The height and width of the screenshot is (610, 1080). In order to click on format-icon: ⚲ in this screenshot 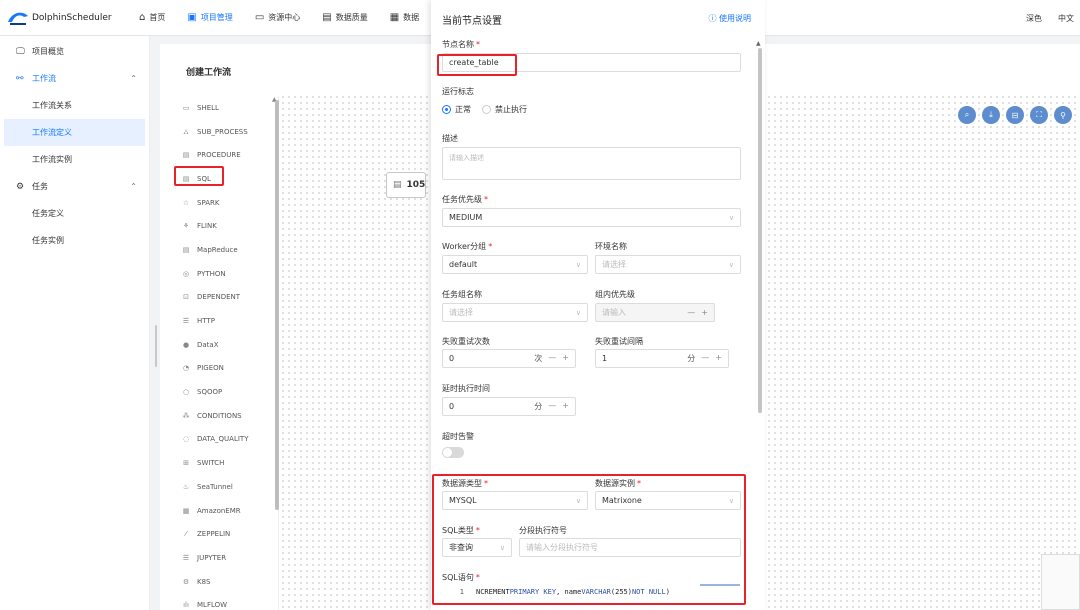, I will do `click(1063, 115)`.